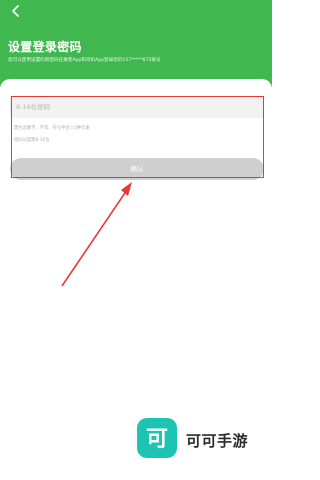 The image size is (320, 480). Describe the element at coordinates (137, 137) in the screenshot. I see `annotation-highlight-box` at that location.